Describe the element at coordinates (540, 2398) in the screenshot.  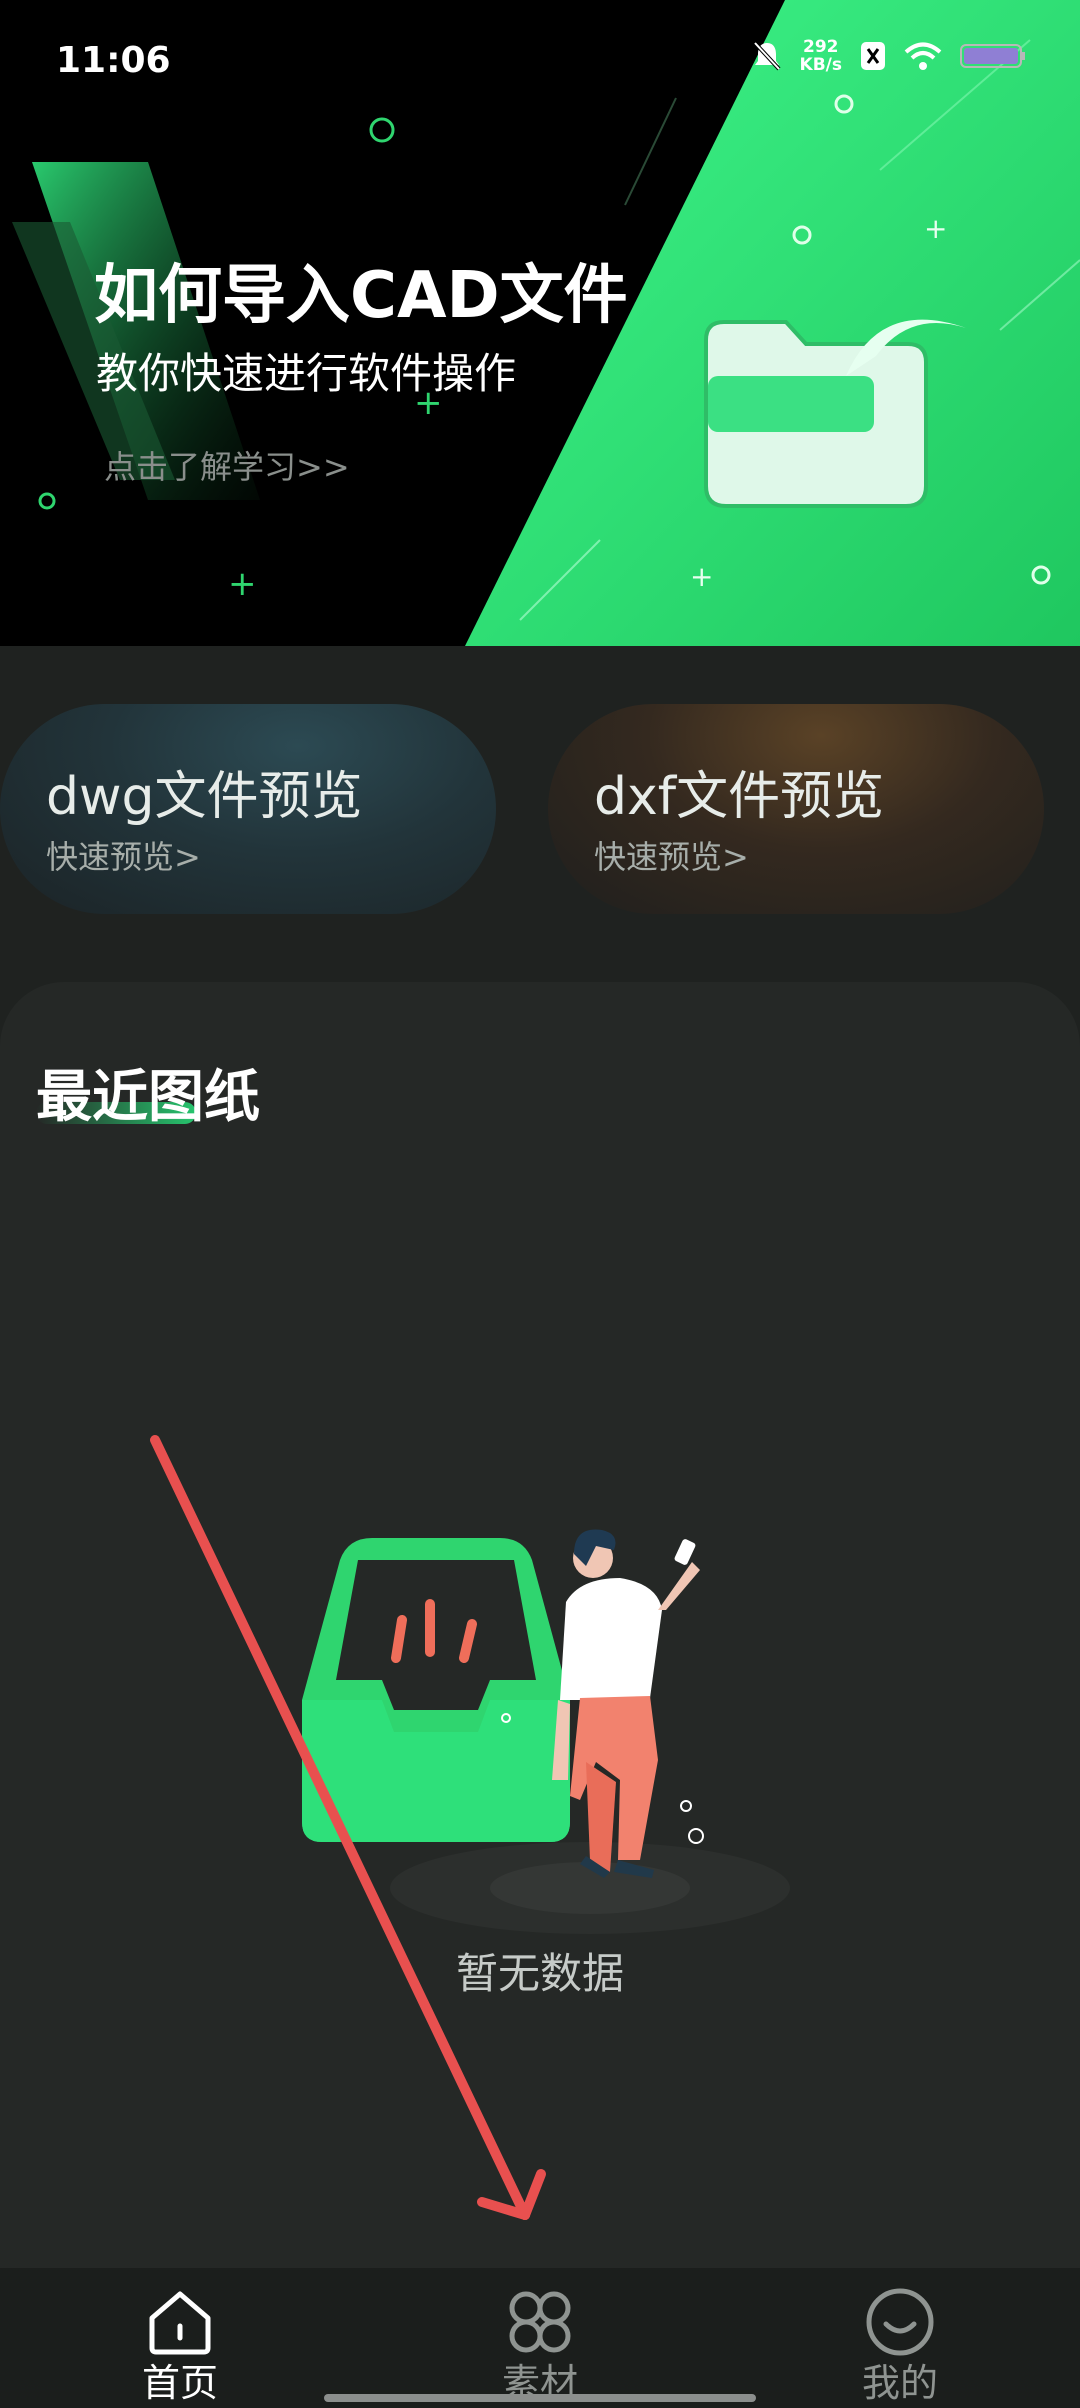
I see `home-indicator` at that location.